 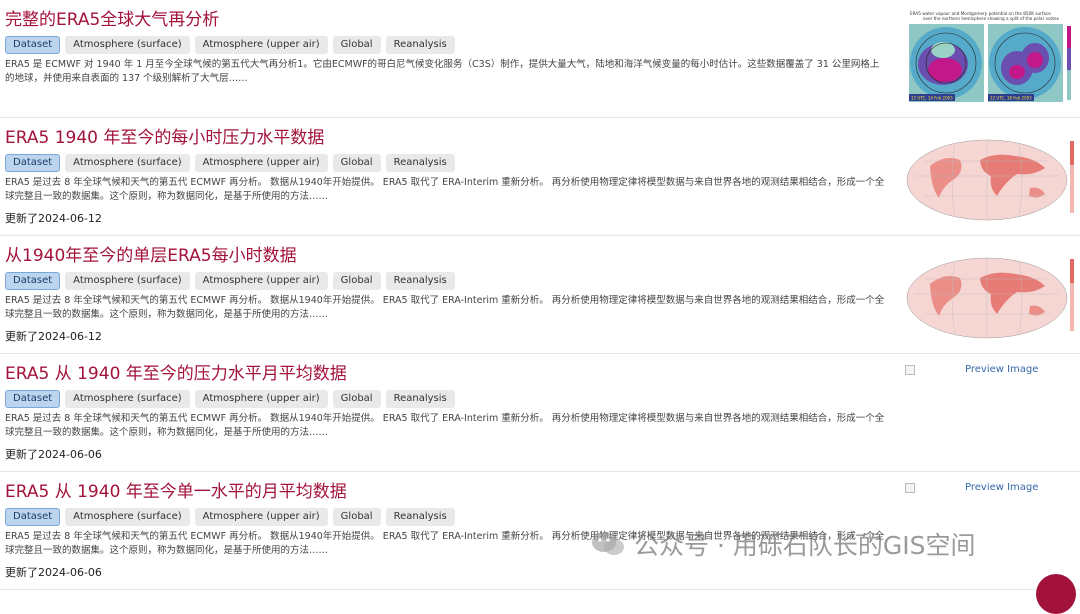 I want to click on result-title-link: 从1940年至今的单层ERA5每小时数据, so click(x=445, y=256).